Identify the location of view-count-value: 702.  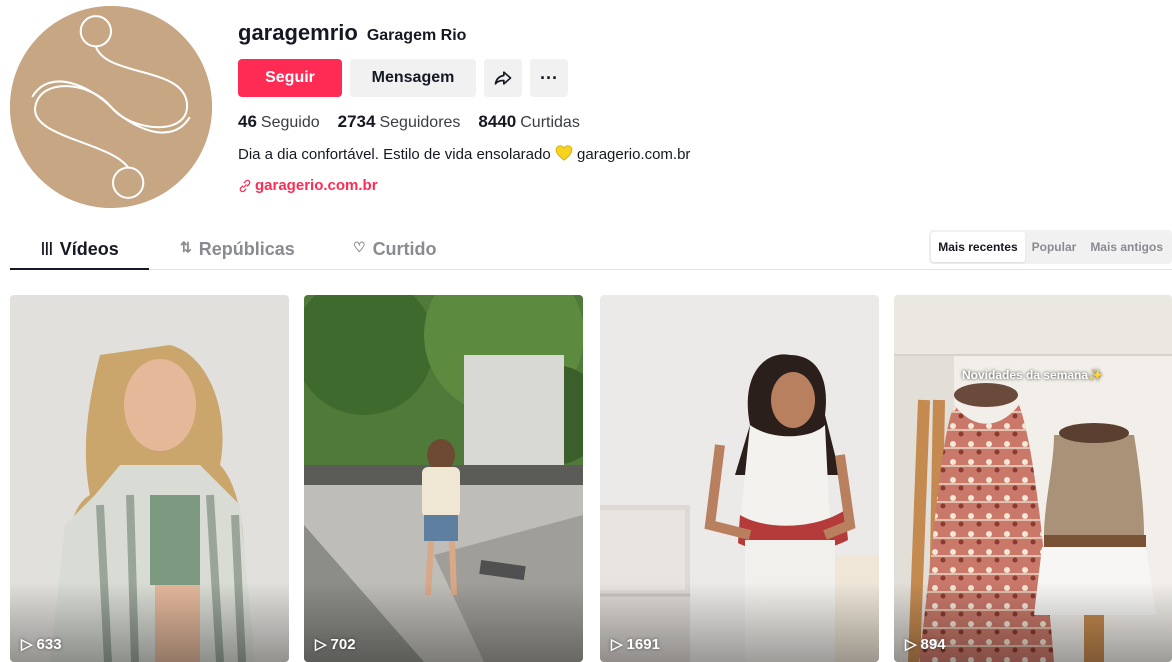
(343, 644).